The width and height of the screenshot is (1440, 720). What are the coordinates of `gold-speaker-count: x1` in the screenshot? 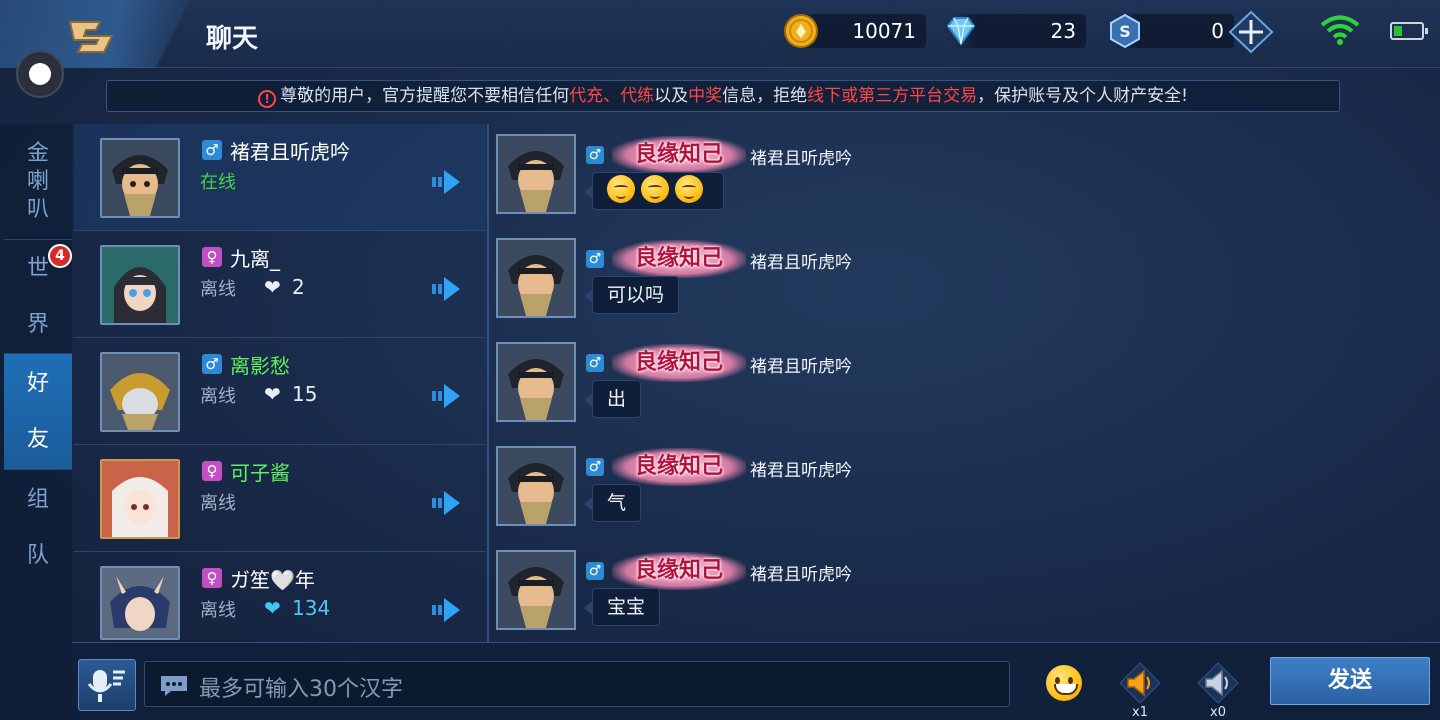 It's located at (1140, 712).